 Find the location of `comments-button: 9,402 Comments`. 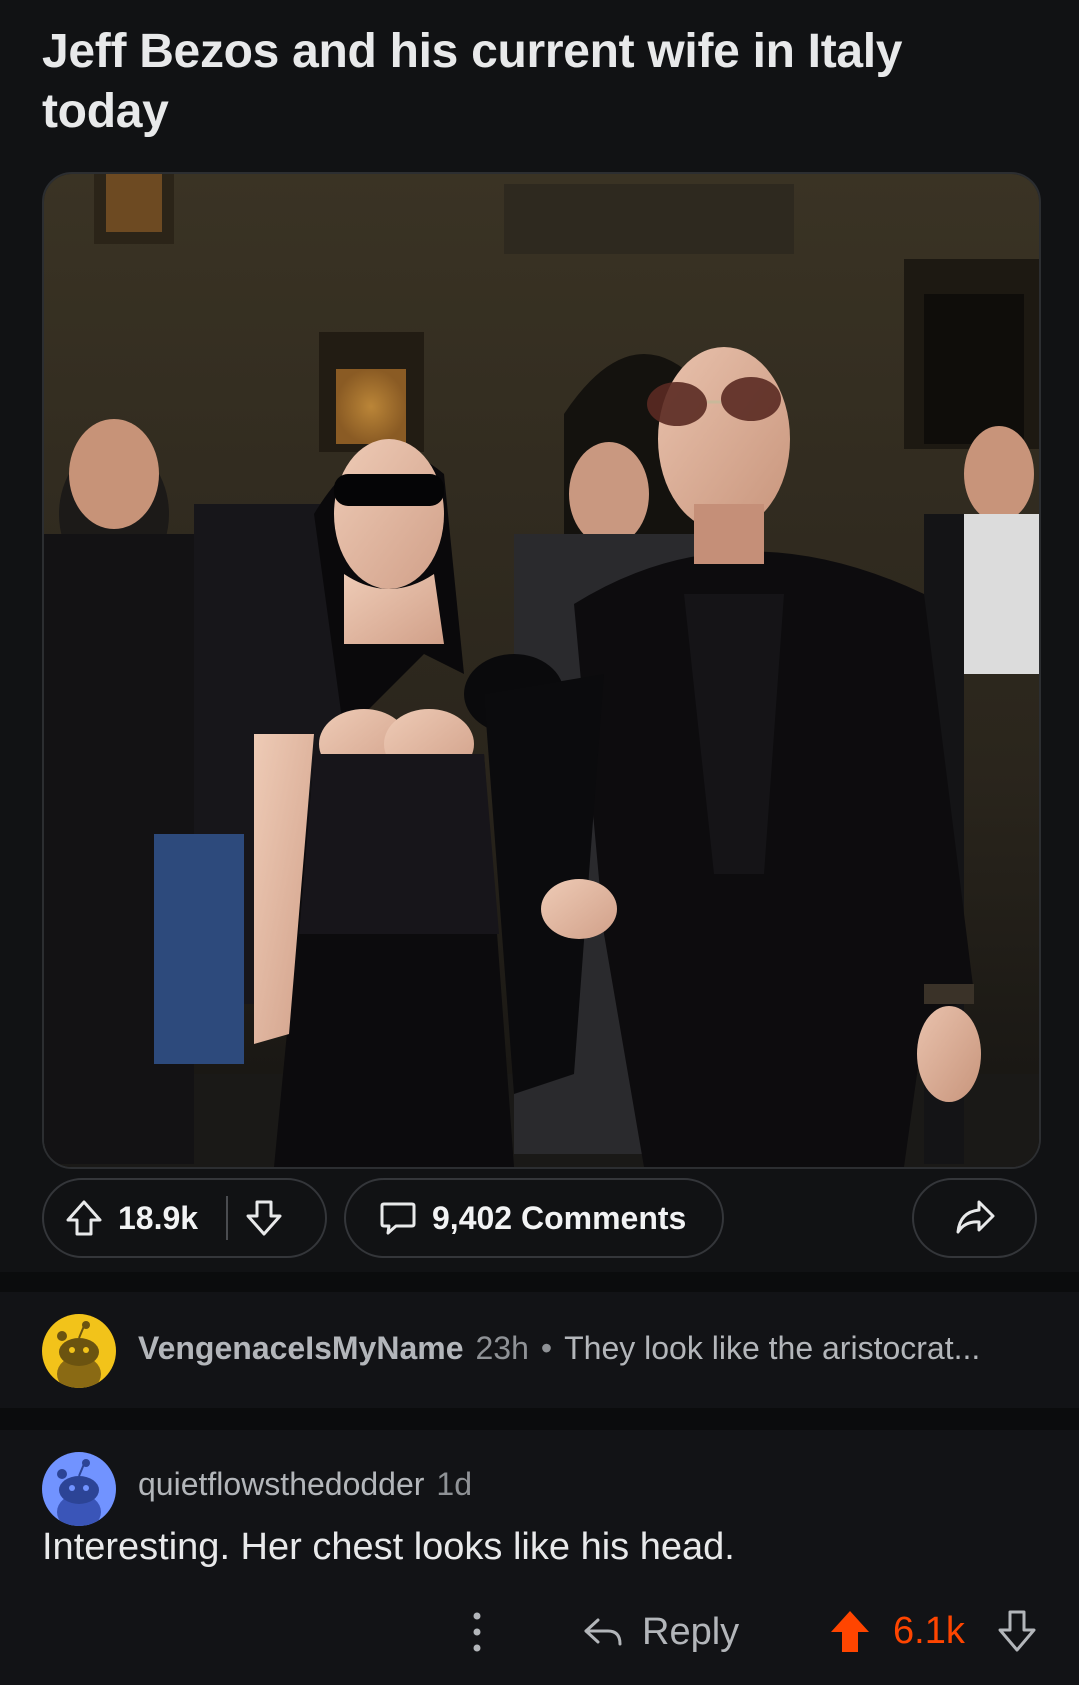

comments-button: 9,402 Comments is located at coordinates (534, 1218).